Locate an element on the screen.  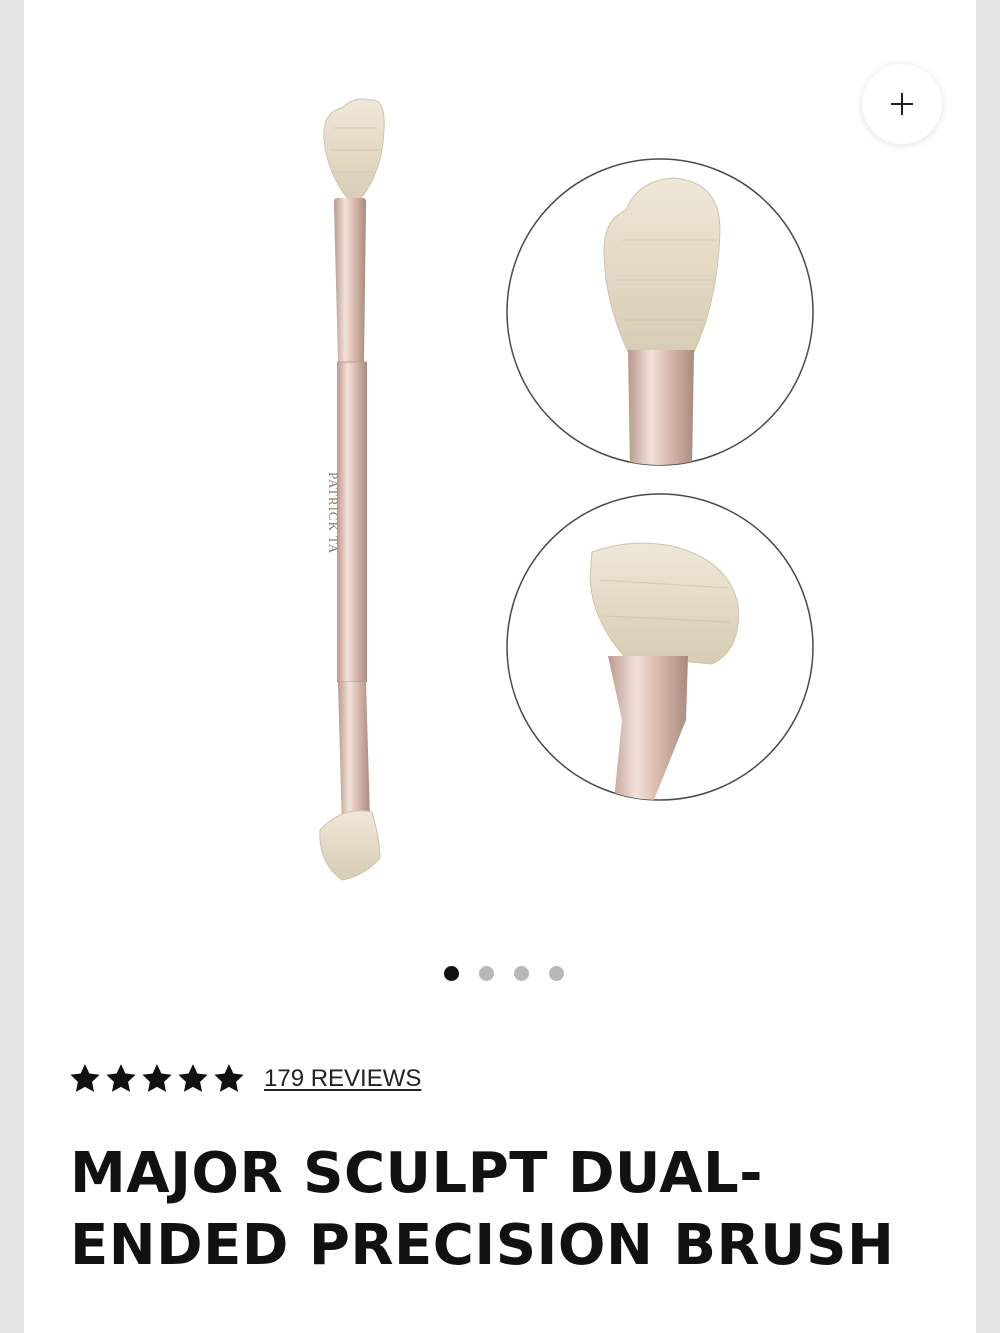
reviews-link: 179 REVIEWS is located at coordinates (342, 1079).